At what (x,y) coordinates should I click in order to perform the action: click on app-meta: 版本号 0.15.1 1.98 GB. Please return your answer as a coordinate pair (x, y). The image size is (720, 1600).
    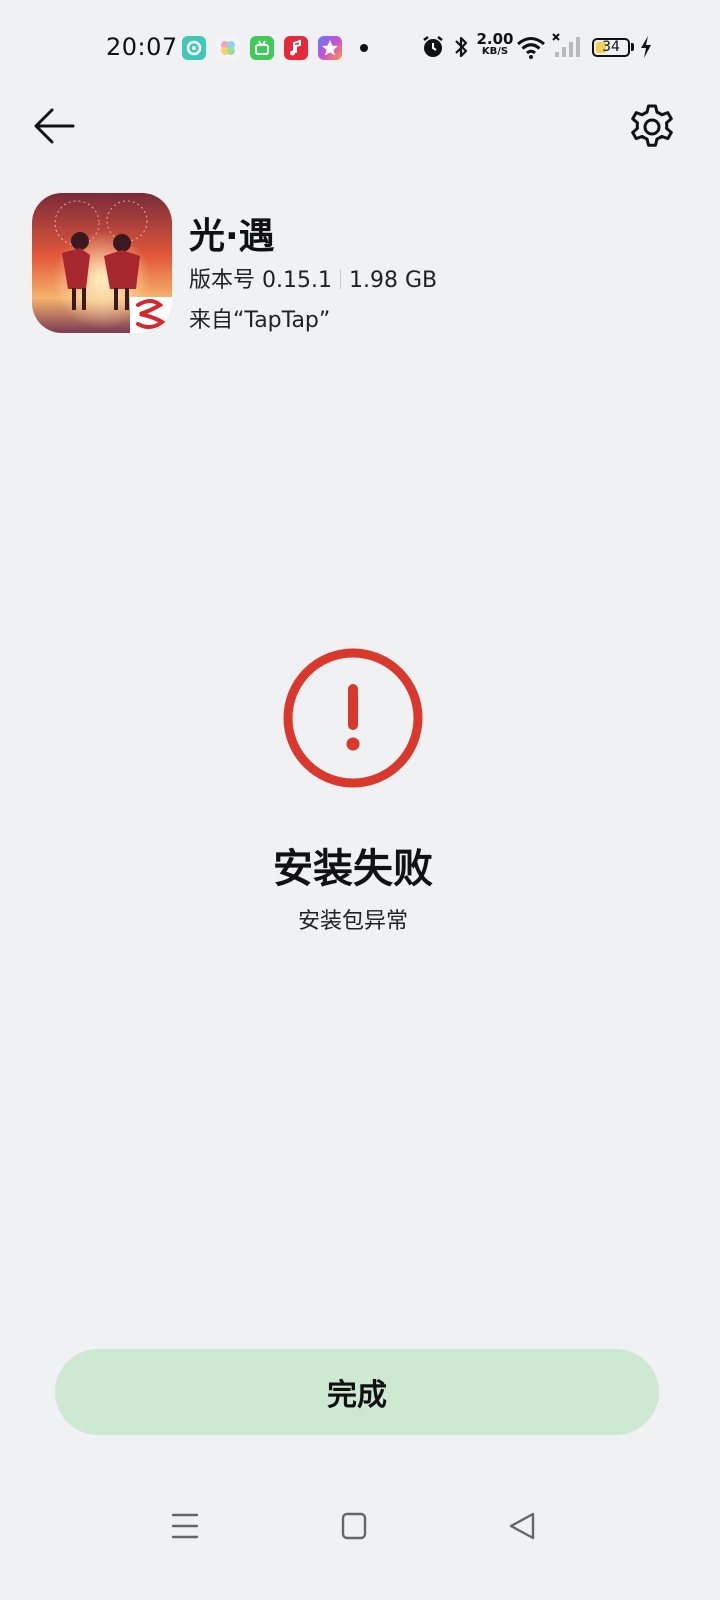
    Looking at the image, I should click on (313, 278).